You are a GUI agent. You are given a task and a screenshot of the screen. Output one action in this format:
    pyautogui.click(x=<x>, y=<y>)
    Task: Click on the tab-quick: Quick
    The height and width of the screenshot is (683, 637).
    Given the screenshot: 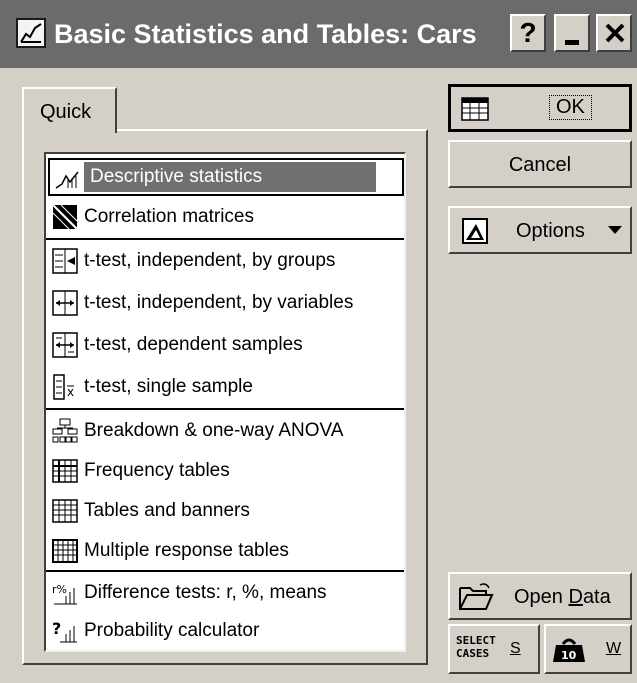 What is the action you would take?
    pyautogui.click(x=69, y=110)
    